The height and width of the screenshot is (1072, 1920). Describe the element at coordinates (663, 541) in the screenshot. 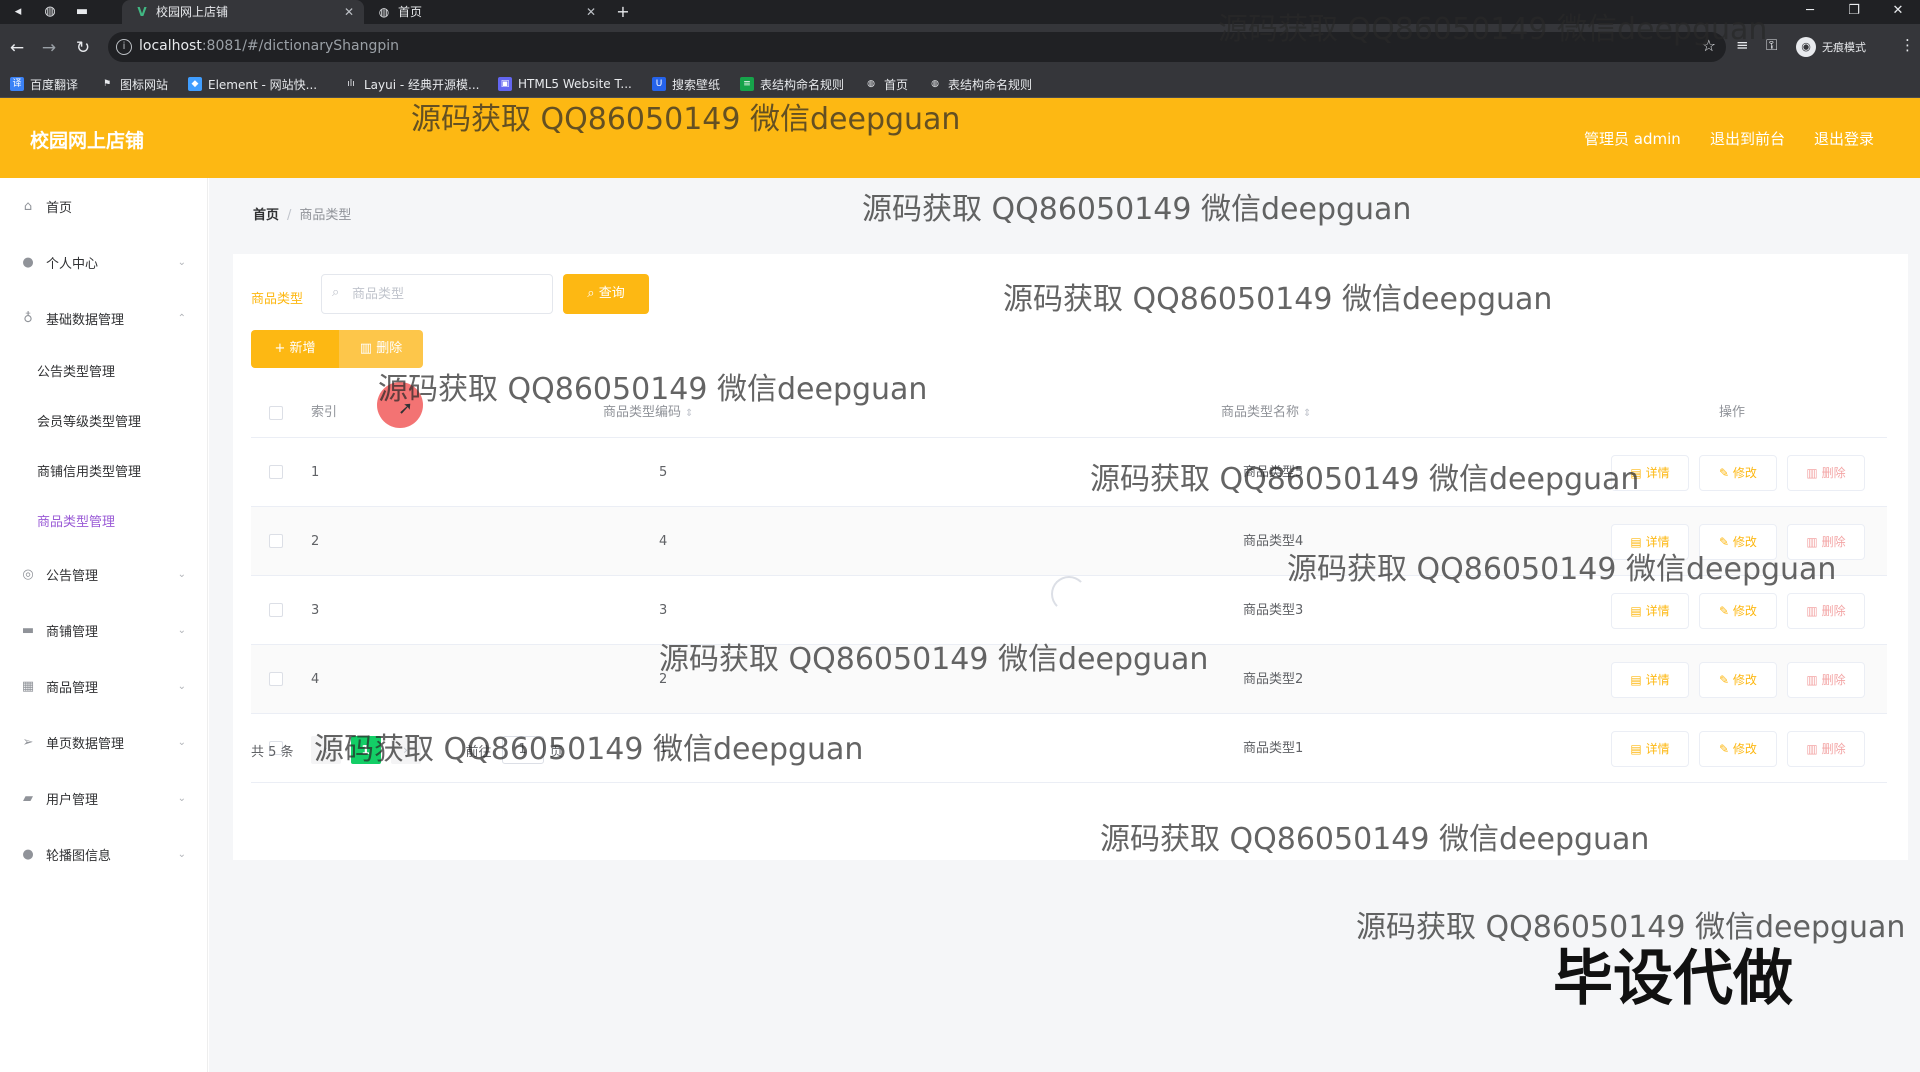

I see `cell-code: 4` at that location.